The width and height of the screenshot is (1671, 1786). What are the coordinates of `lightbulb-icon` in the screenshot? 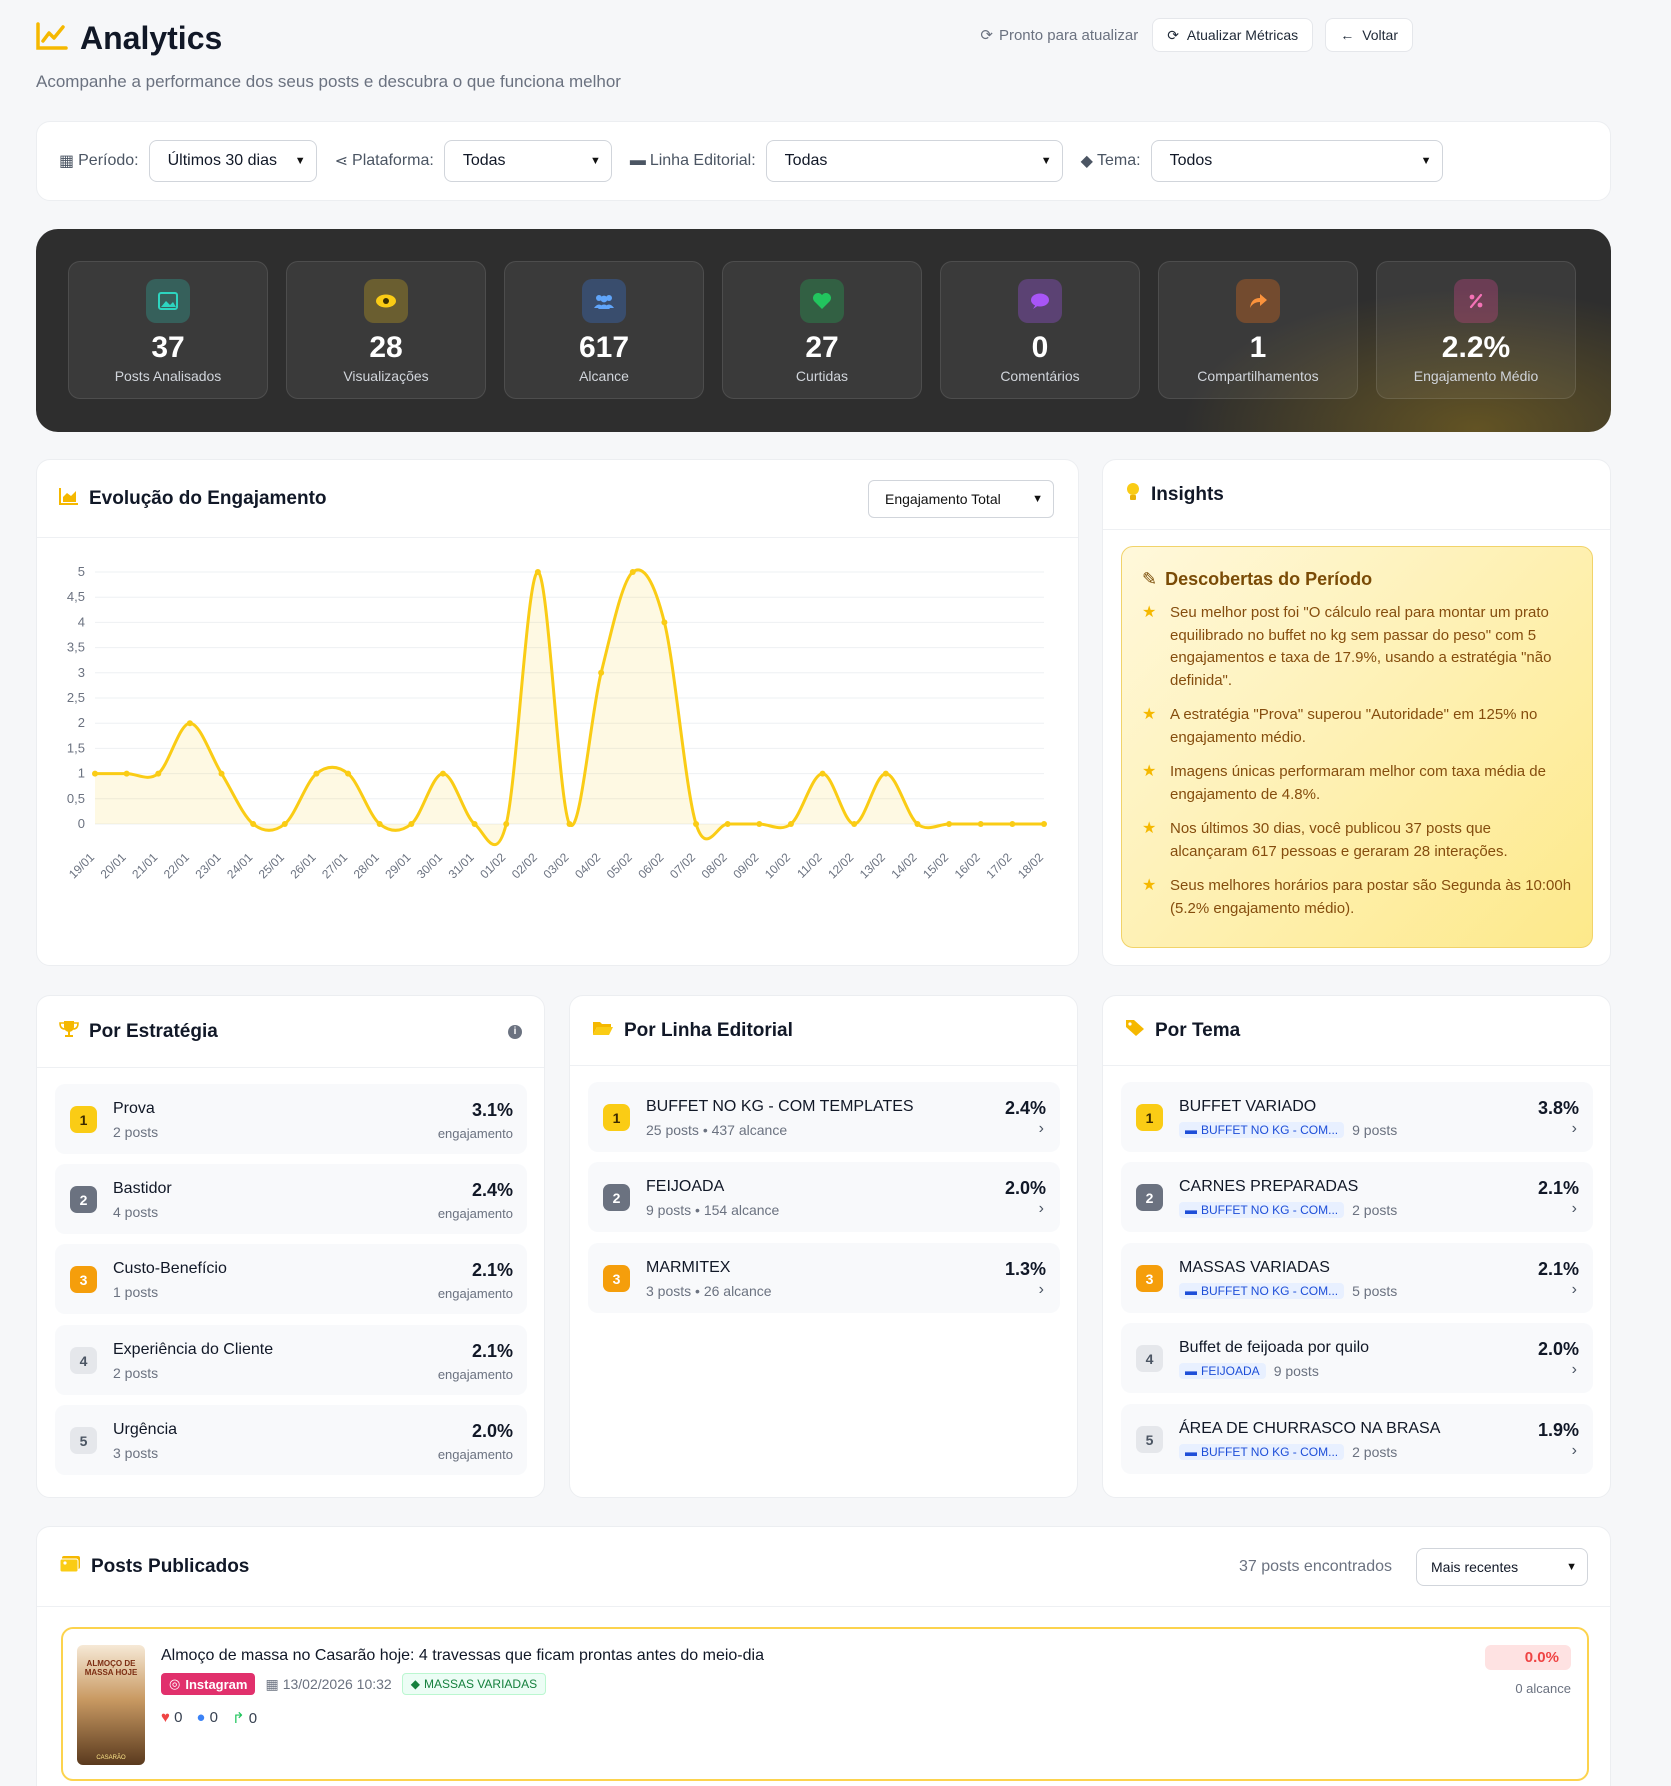 It's located at (1133, 494).